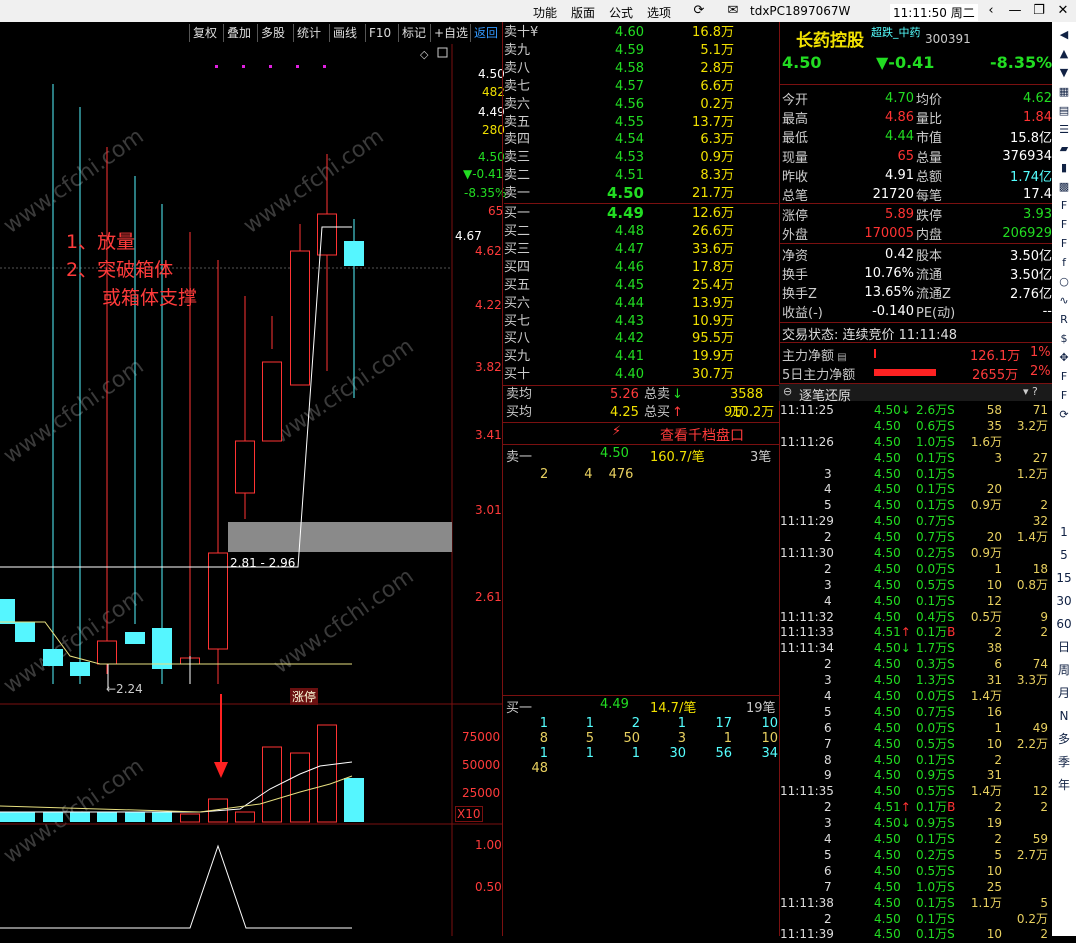  What do you see at coordinates (787, 391) in the screenshot?
I see `collapse-icon: ⊖` at bounding box center [787, 391].